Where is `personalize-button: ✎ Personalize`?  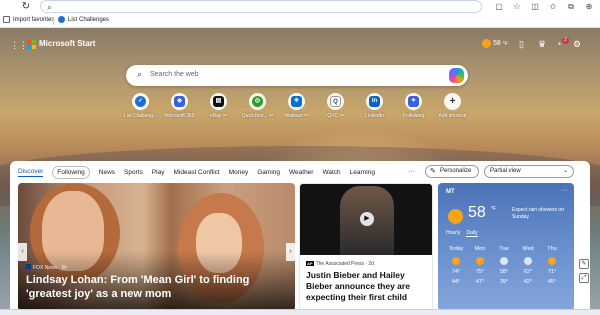
personalize-button: ✎ Personalize is located at coordinates (452, 171).